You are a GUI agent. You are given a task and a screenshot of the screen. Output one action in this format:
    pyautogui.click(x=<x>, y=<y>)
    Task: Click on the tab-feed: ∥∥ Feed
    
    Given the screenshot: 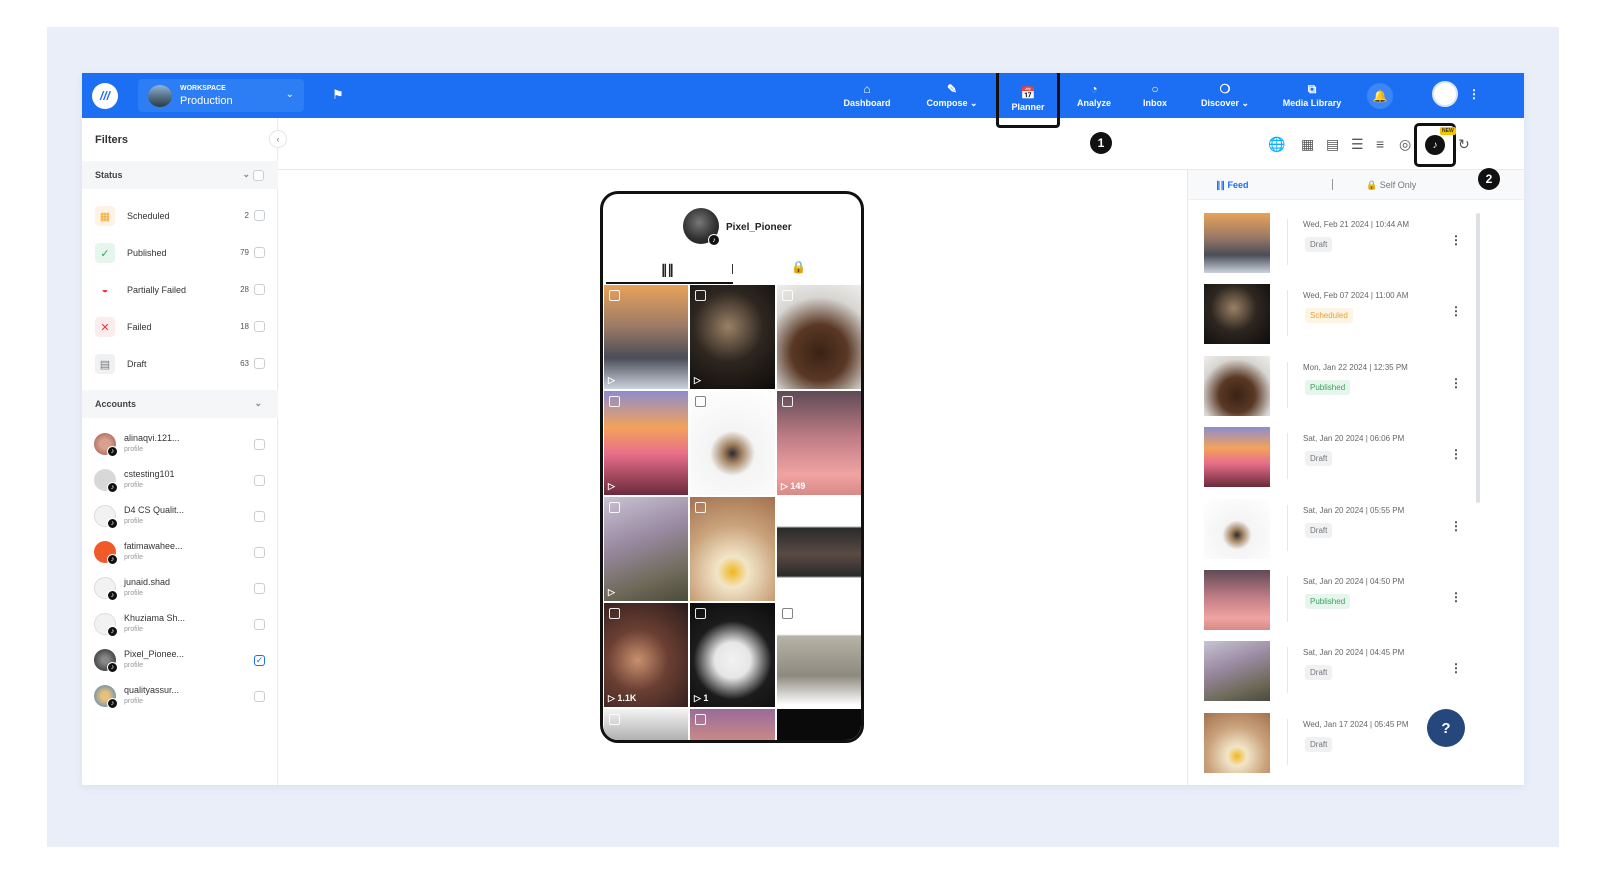 What is the action you would take?
    pyautogui.click(x=1232, y=185)
    